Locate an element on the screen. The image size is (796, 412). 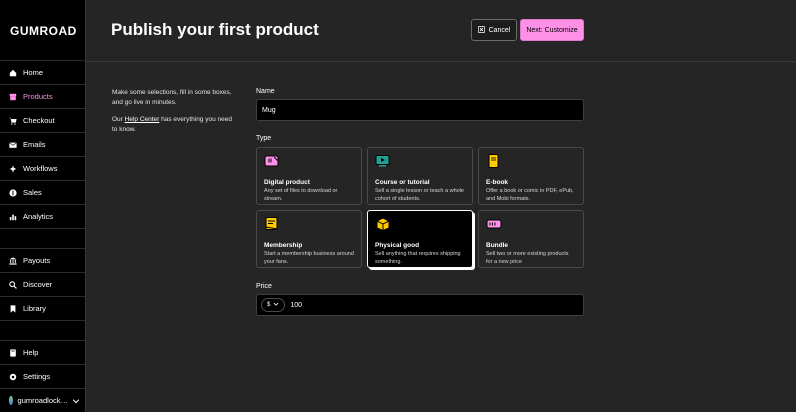
currency-select: $ is located at coordinates (273, 305).